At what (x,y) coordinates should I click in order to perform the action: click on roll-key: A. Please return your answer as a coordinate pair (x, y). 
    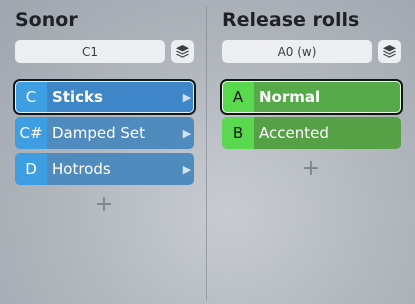
    Looking at the image, I should click on (238, 97).